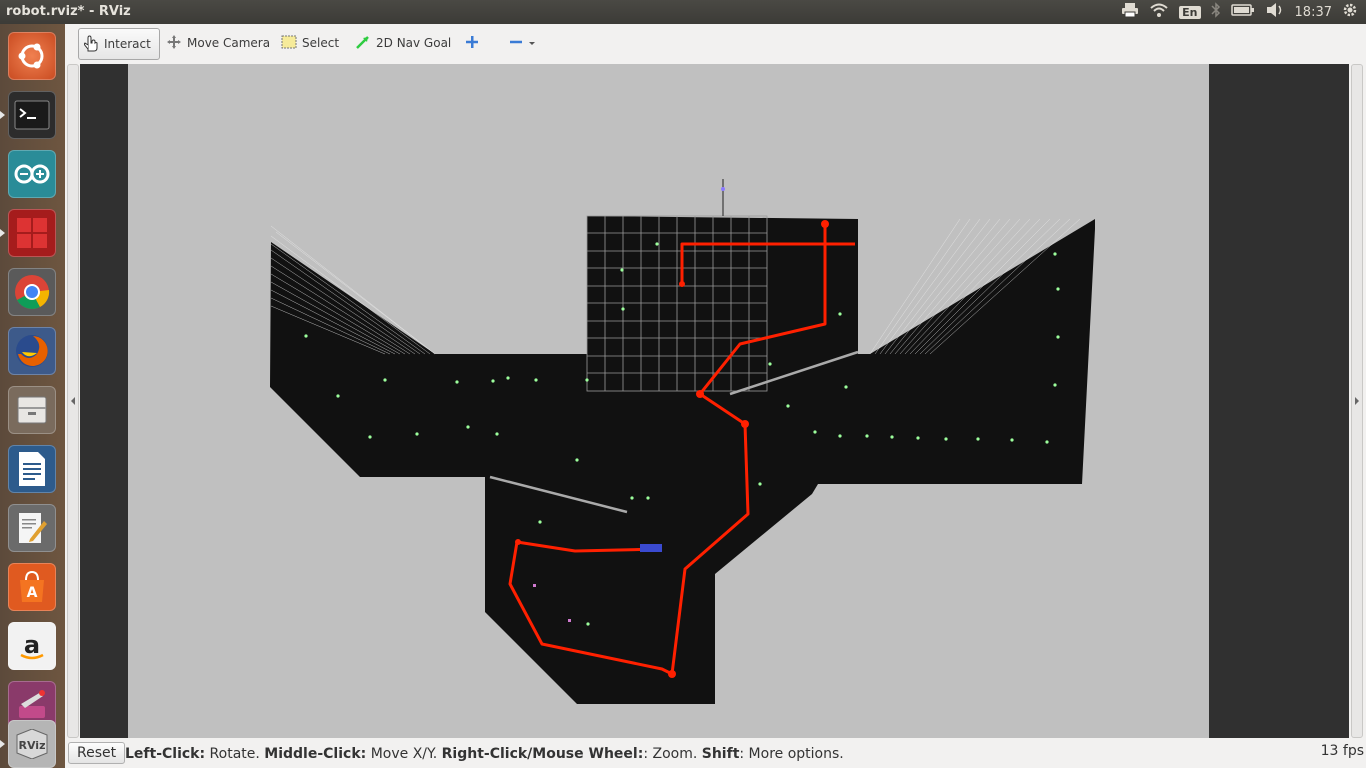 The width and height of the screenshot is (1366, 768). Describe the element at coordinates (683, 12) in the screenshot. I see `top-panel: robot.rviz* - RViz En 18:37` at that location.